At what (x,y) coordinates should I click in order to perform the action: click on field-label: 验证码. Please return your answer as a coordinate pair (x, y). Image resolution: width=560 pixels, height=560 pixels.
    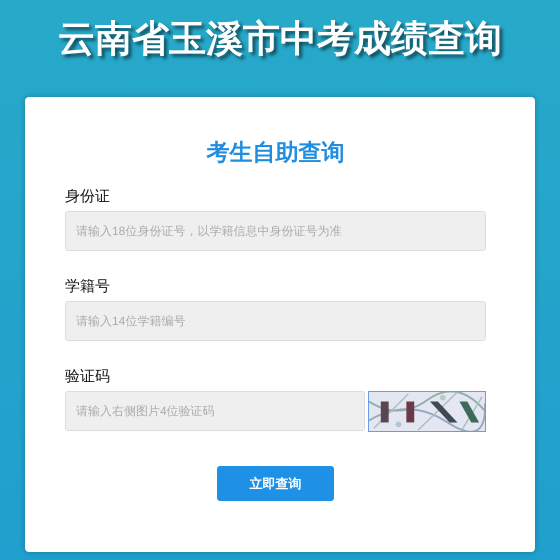
    Looking at the image, I should click on (87, 377).